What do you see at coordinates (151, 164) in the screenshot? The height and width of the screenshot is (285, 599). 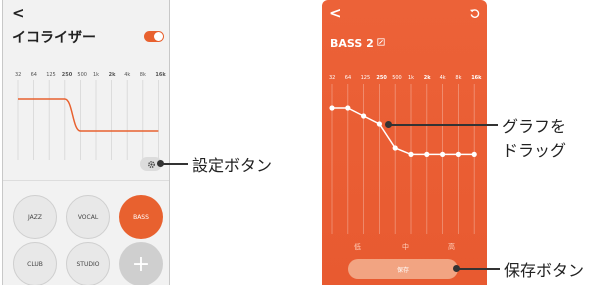 I see `gear-icon` at bounding box center [151, 164].